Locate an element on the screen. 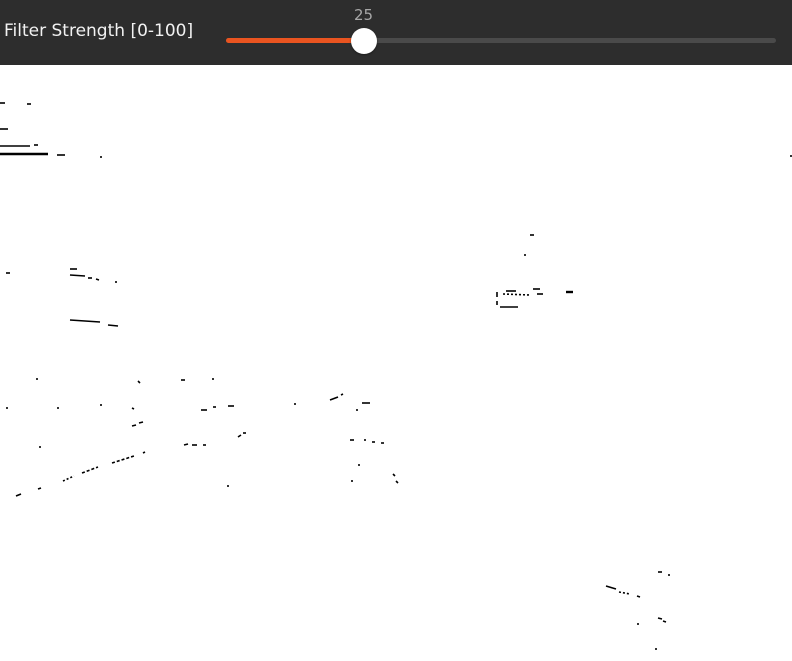 The height and width of the screenshot is (661, 792). slider-fill is located at coordinates (295, 40).